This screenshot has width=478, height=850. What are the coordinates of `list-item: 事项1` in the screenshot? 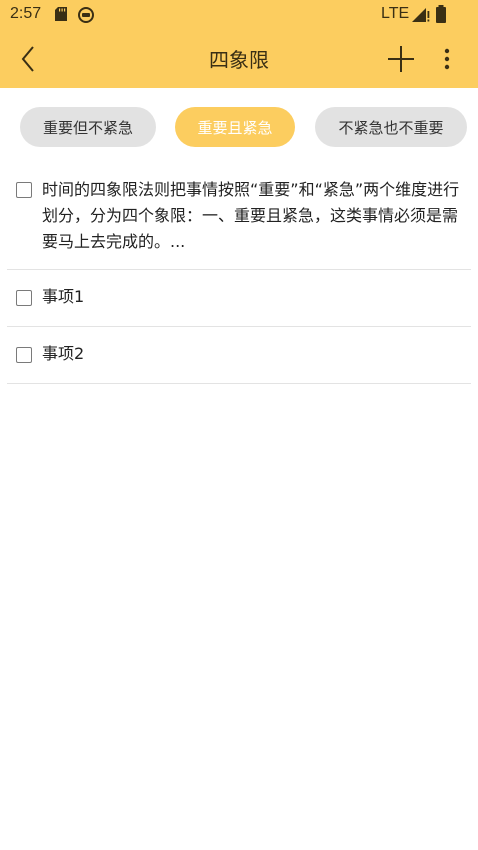 It's located at (239, 298).